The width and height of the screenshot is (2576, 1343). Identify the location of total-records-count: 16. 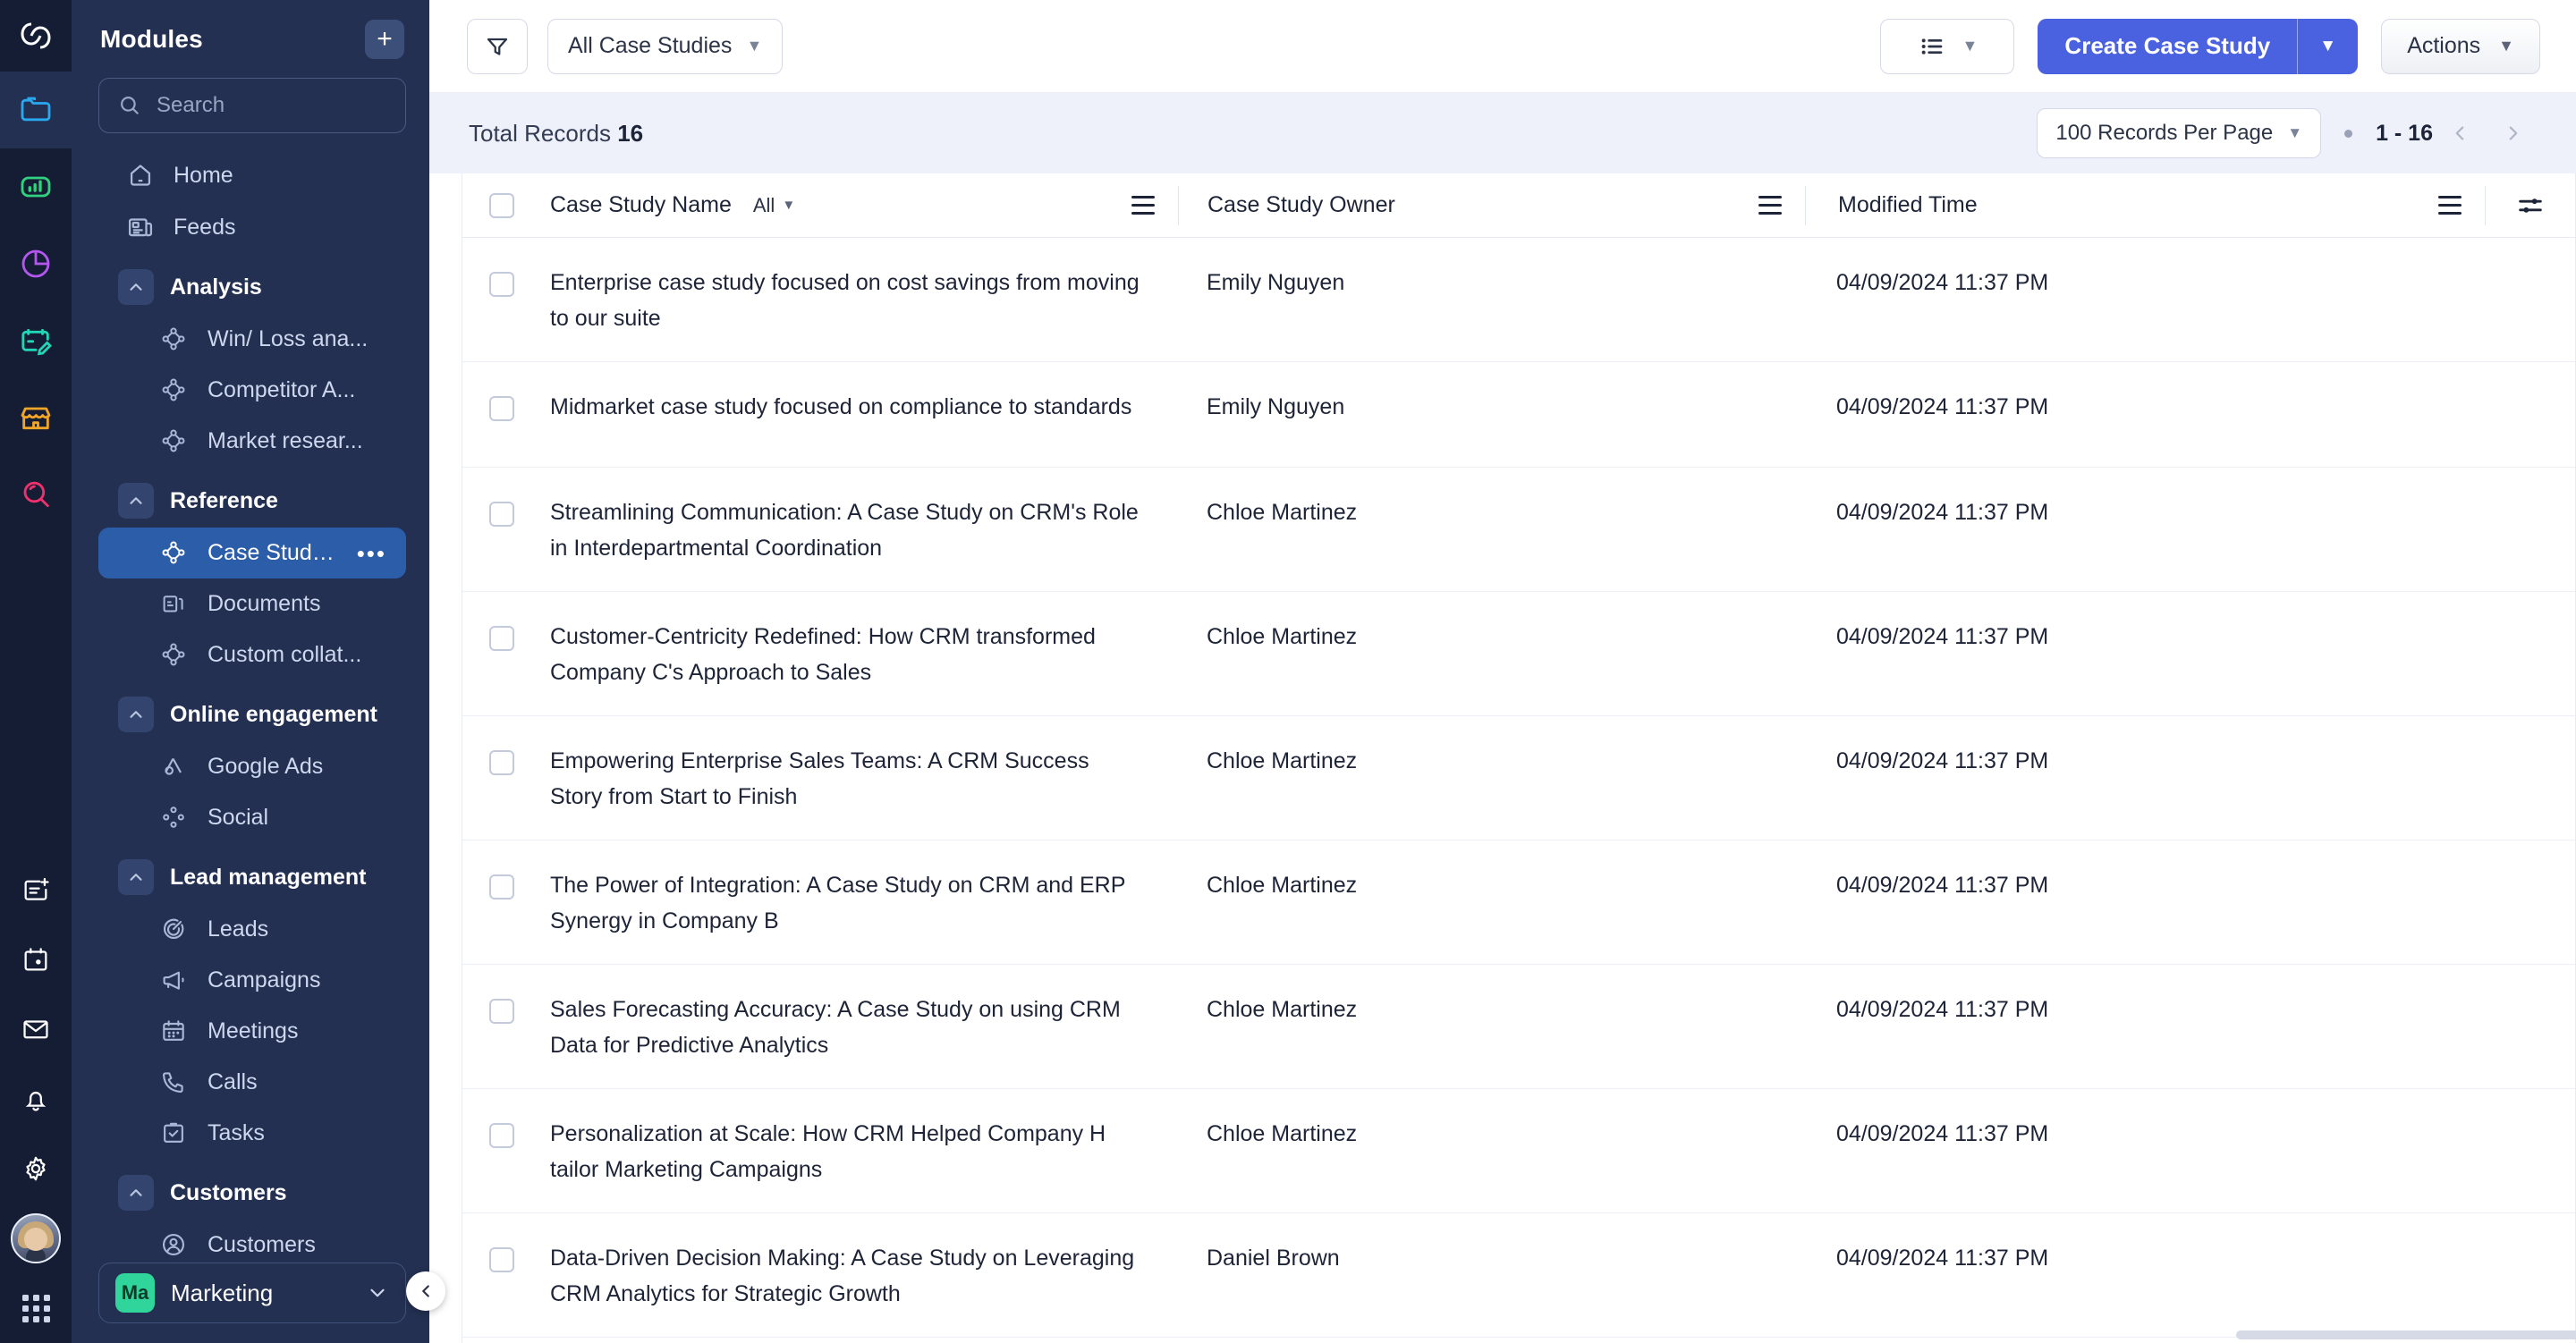
(630, 133).